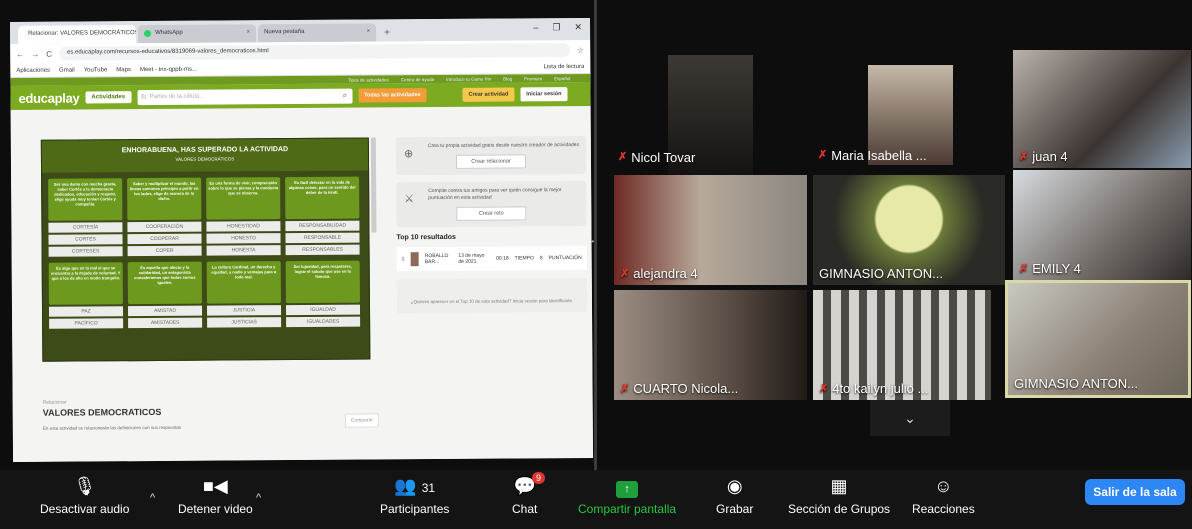 Image resolution: width=1192 pixels, height=529 pixels. Describe the element at coordinates (373, 185) in the screenshot. I see `board-scrollbar` at that location.